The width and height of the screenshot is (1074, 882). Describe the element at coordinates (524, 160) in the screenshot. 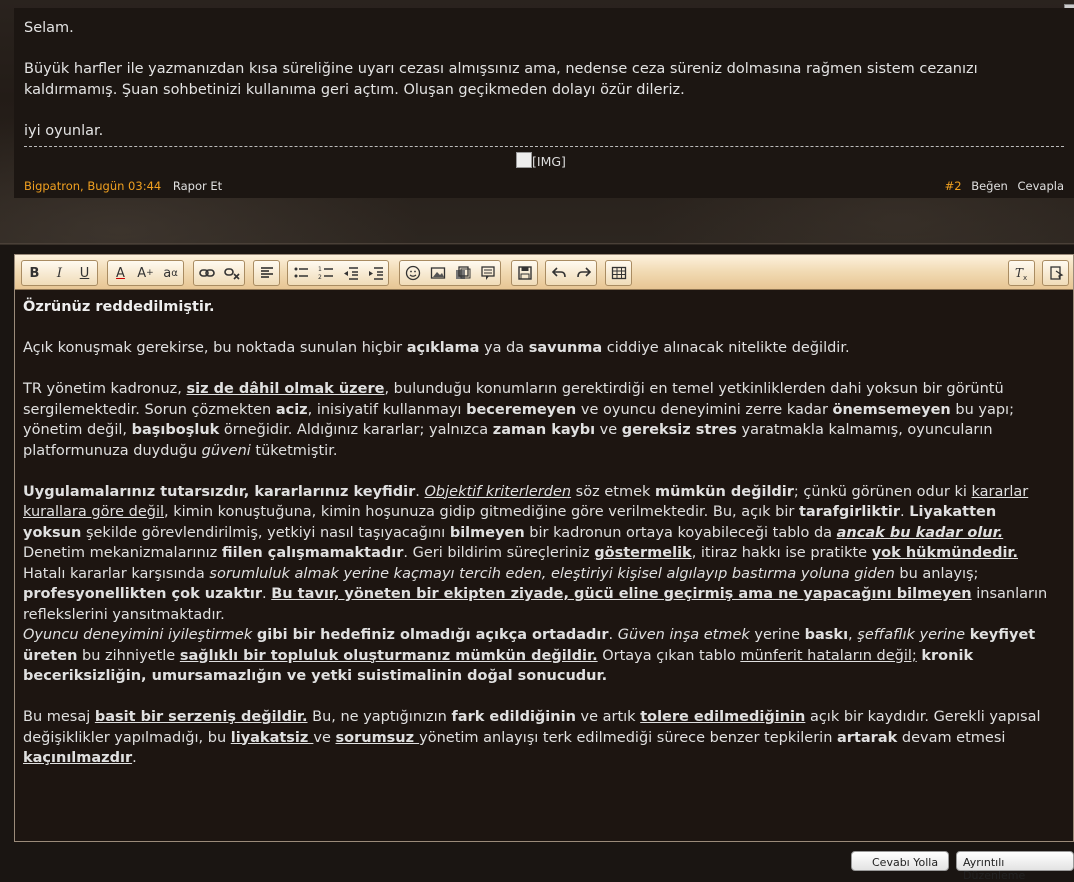

I see `broken-image-icon` at that location.